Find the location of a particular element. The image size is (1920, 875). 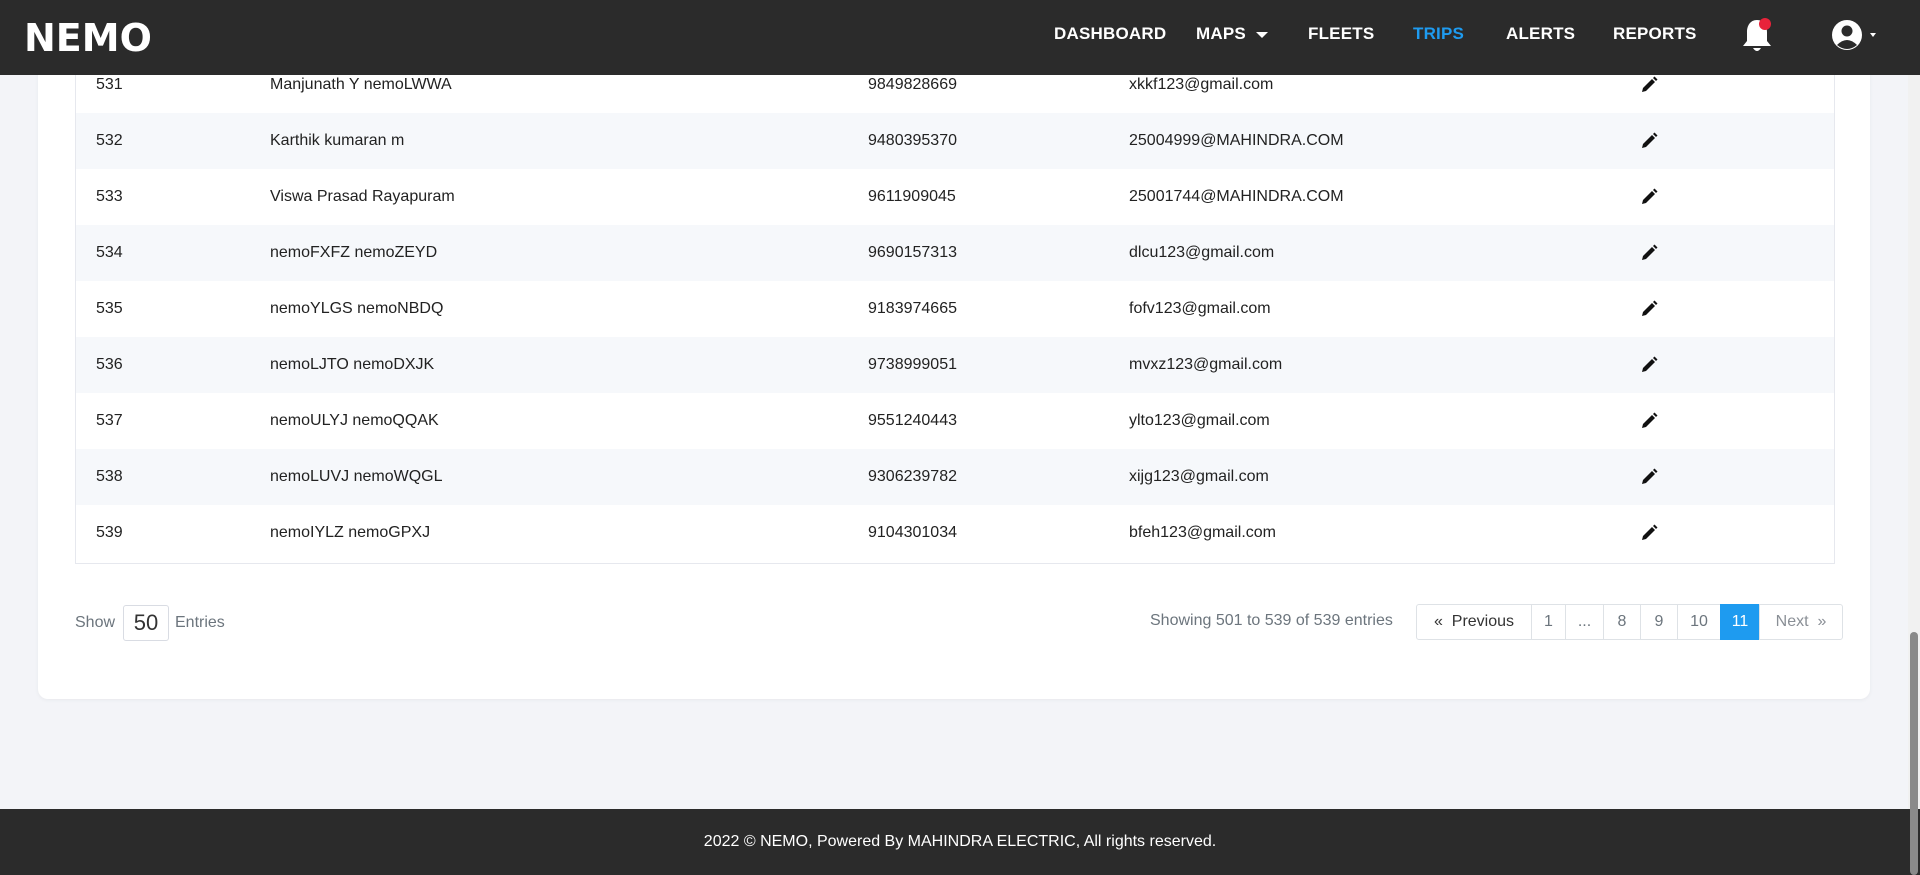

cell-name: Viswa Prasad Rayapuram is located at coordinates (362, 196).